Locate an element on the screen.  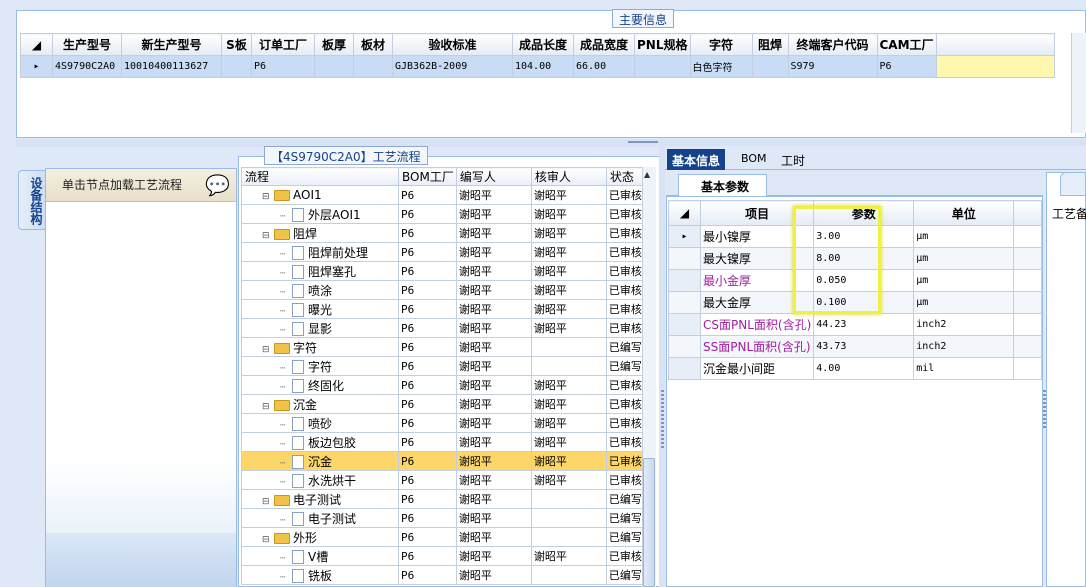
tree-row: ┄ 字符 P6 谢昭平 已编写 is located at coordinates (444, 366).